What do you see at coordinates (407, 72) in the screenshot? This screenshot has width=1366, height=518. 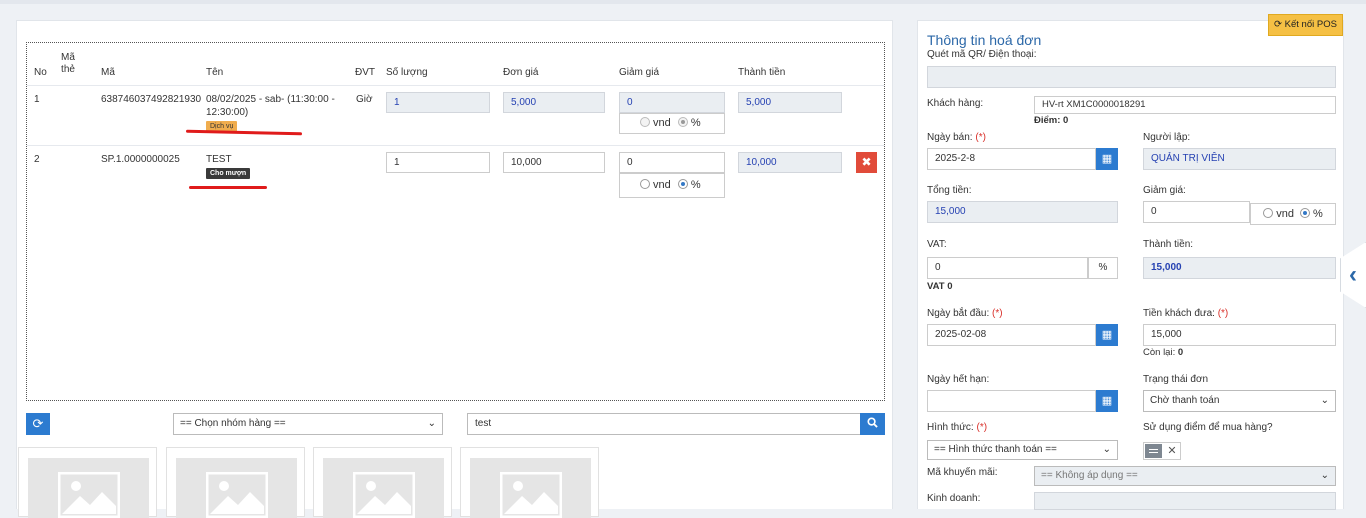 I see `col-header-quantity: Số lượng` at bounding box center [407, 72].